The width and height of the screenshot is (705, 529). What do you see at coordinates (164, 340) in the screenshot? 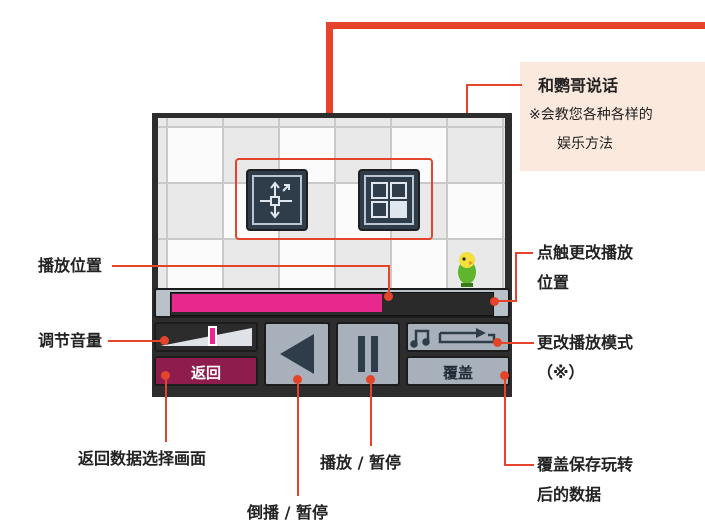
I see `callout-dot-volume` at bounding box center [164, 340].